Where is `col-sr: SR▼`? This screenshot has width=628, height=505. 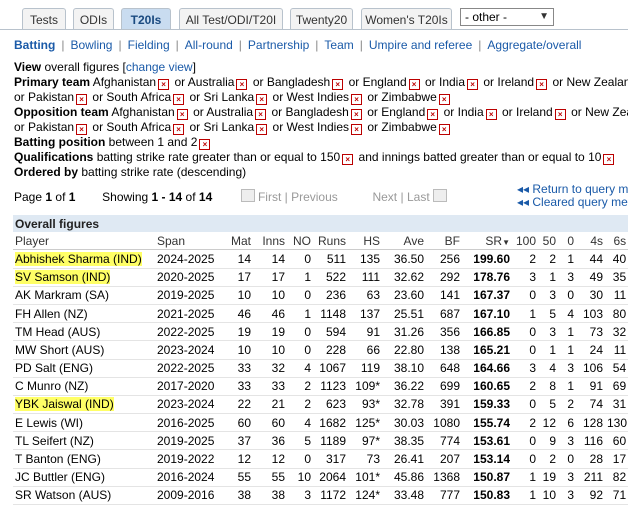
col-sr: SR▼ is located at coordinates (487, 241).